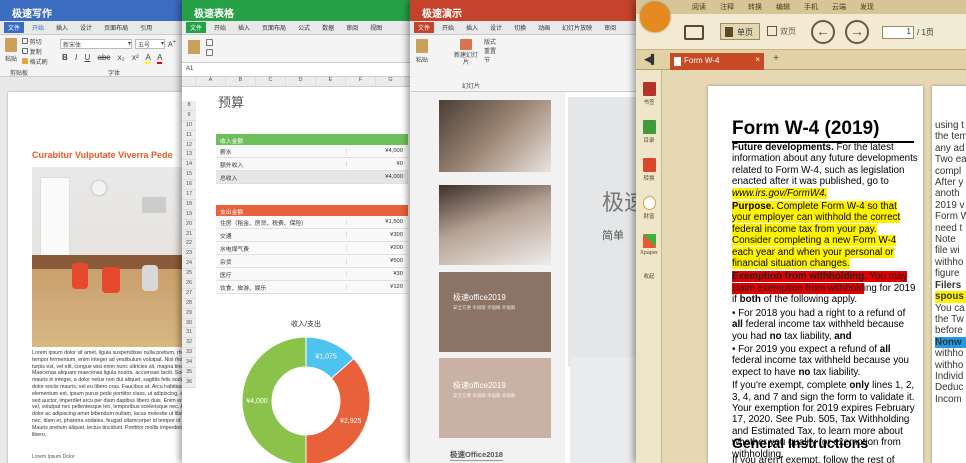 This screenshot has height=463, width=966. Describe the element at coordinates (338, 410) in the screenshot. I see `donut-slice` at that location.